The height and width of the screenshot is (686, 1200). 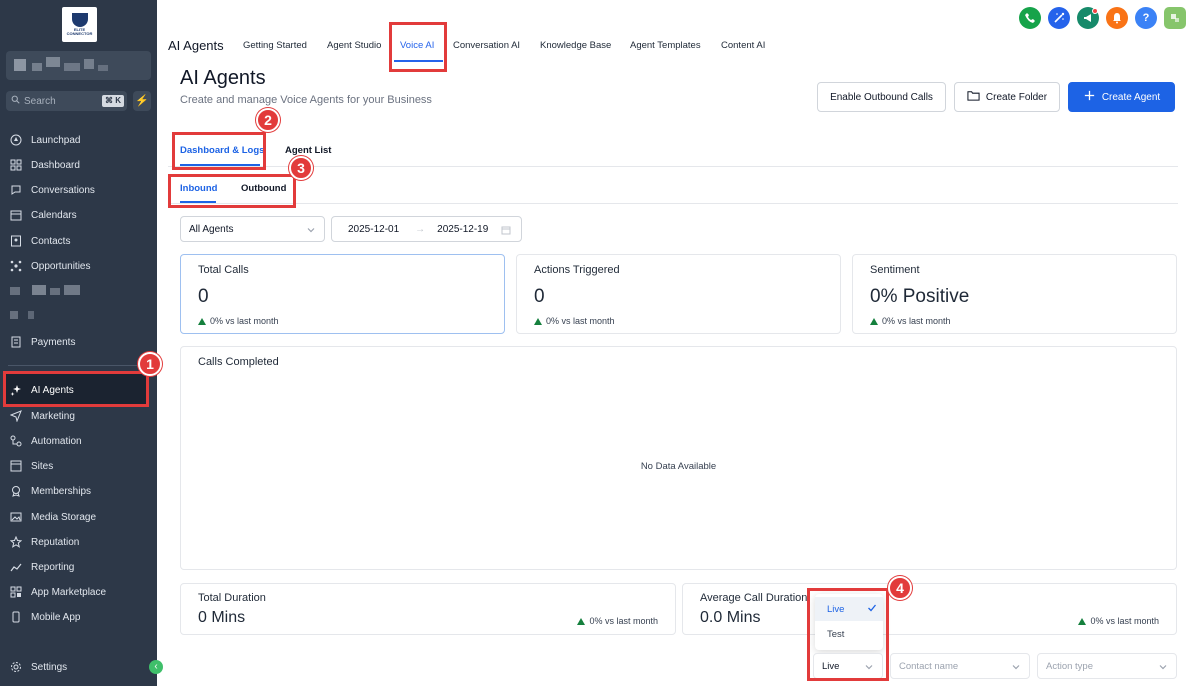 What do you see at coordinates (268, 120) in the screenshot?
I see `annotation-badge-2: 2` at bounding box center [268, 120].